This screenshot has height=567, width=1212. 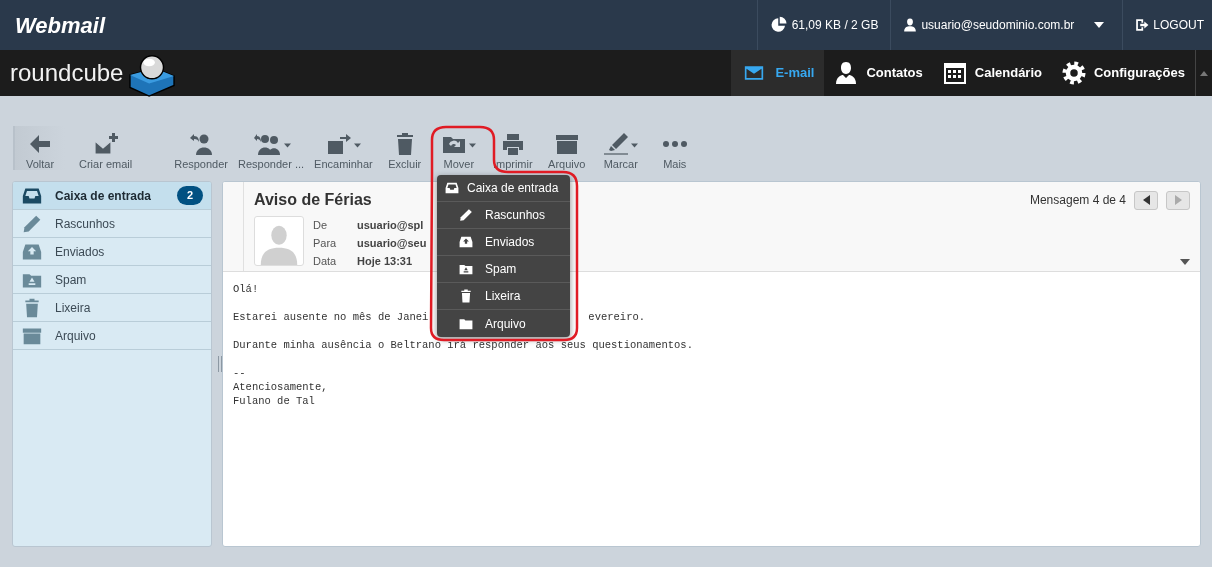 What do you see at coordinates (1074, 73) in the screenshot?
I see `settings-icon` at bounding box center [1074, 73].